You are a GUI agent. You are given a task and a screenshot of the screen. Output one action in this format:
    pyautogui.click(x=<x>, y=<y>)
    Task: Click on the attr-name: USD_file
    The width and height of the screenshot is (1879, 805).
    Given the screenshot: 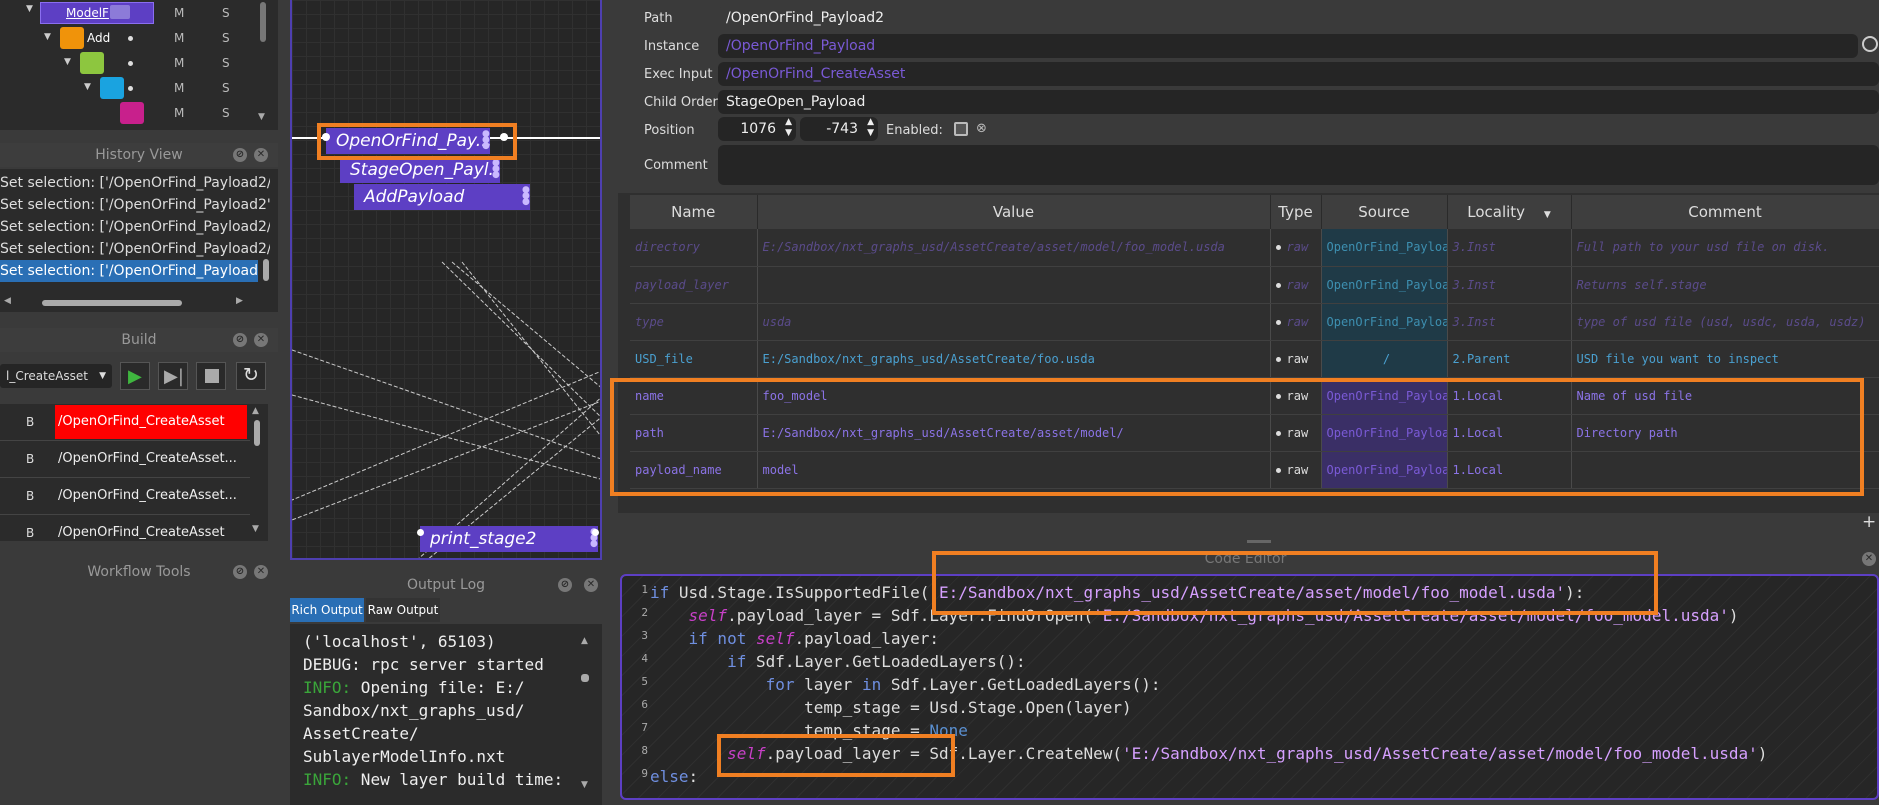 What is the action you would take?
    pyautogui.click(x=694, y=359)
    